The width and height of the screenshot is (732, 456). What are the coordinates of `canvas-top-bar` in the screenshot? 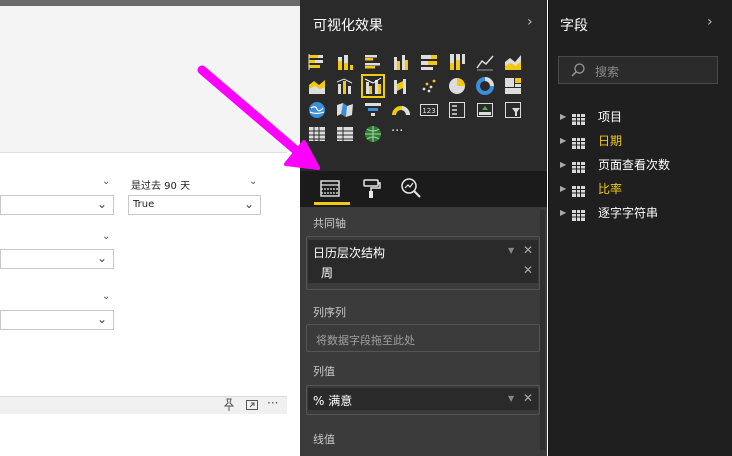 It's located at (150, 3).